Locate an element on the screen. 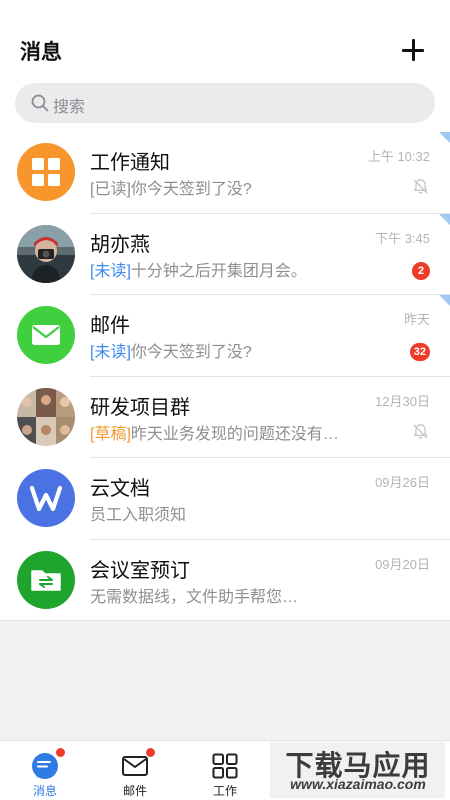 The height and width of the screenshot is (800, 450). conversation-row-work-notice: 工作通知 上午 10:32 [已读]你今天签到了没? is located at coordinates (225, 173).